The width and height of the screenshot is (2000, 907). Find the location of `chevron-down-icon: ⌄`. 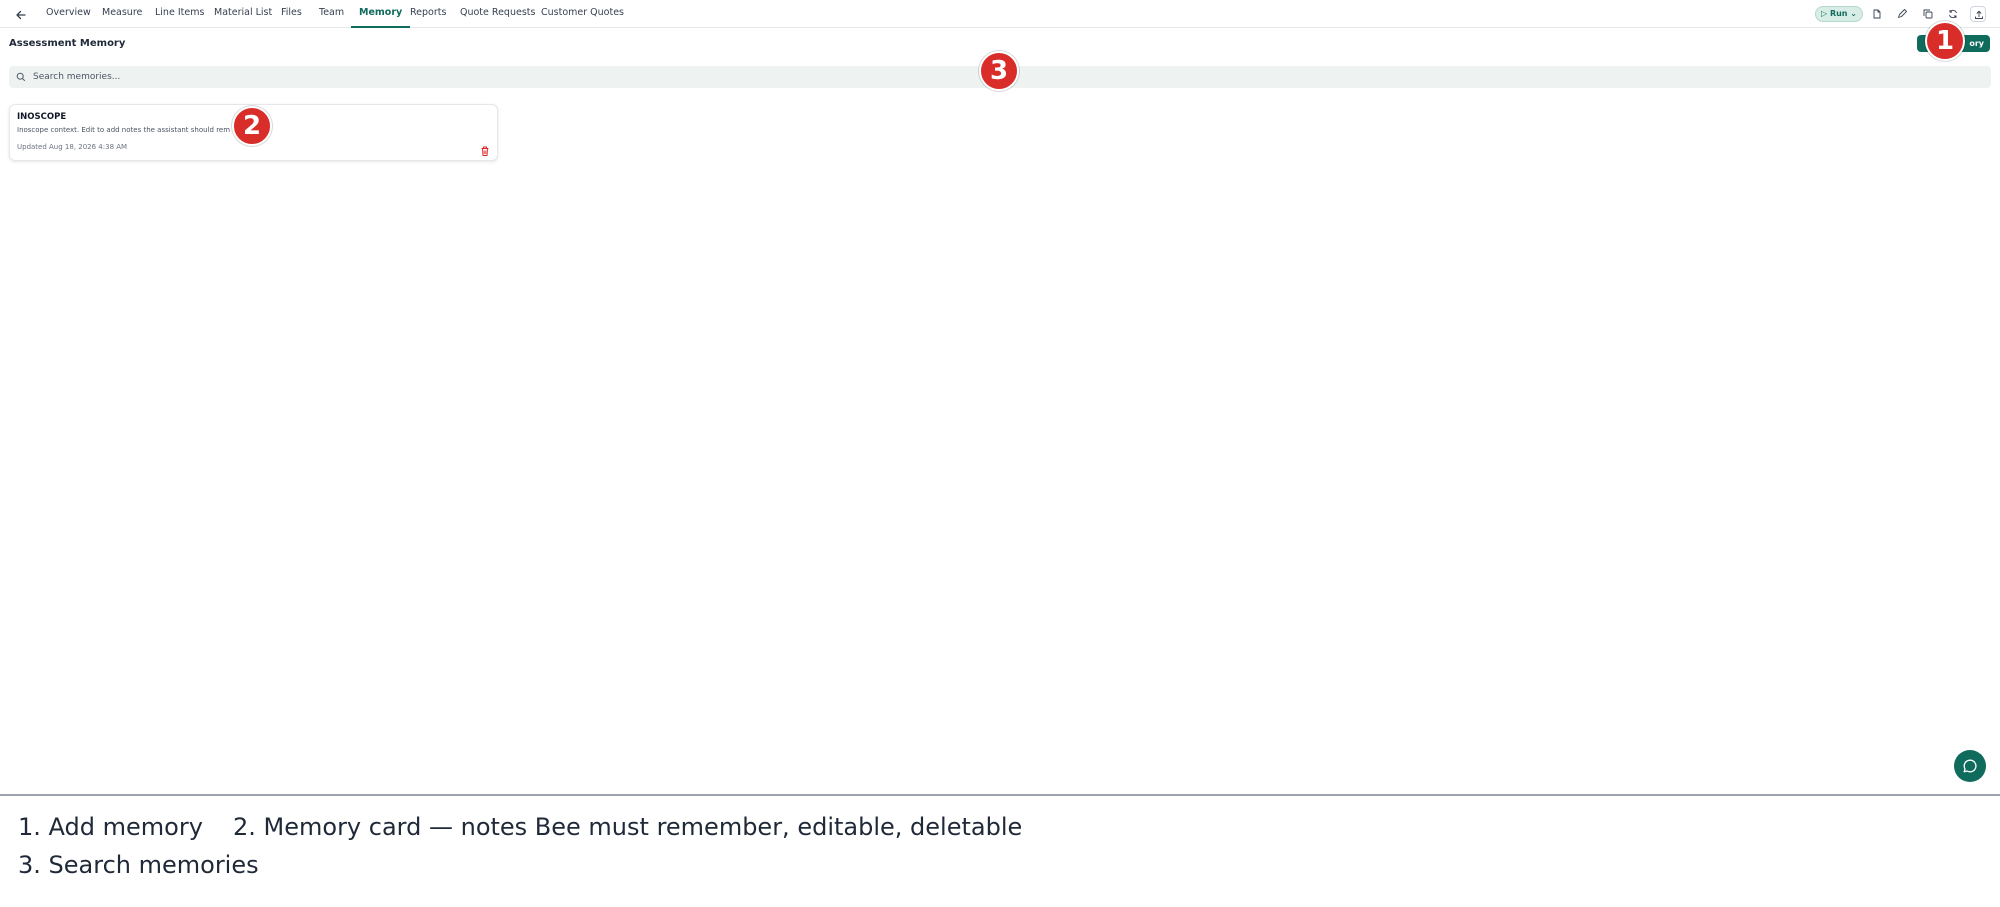

chevron-down-icon: ⌄ is located at coordinates (1853, 13).